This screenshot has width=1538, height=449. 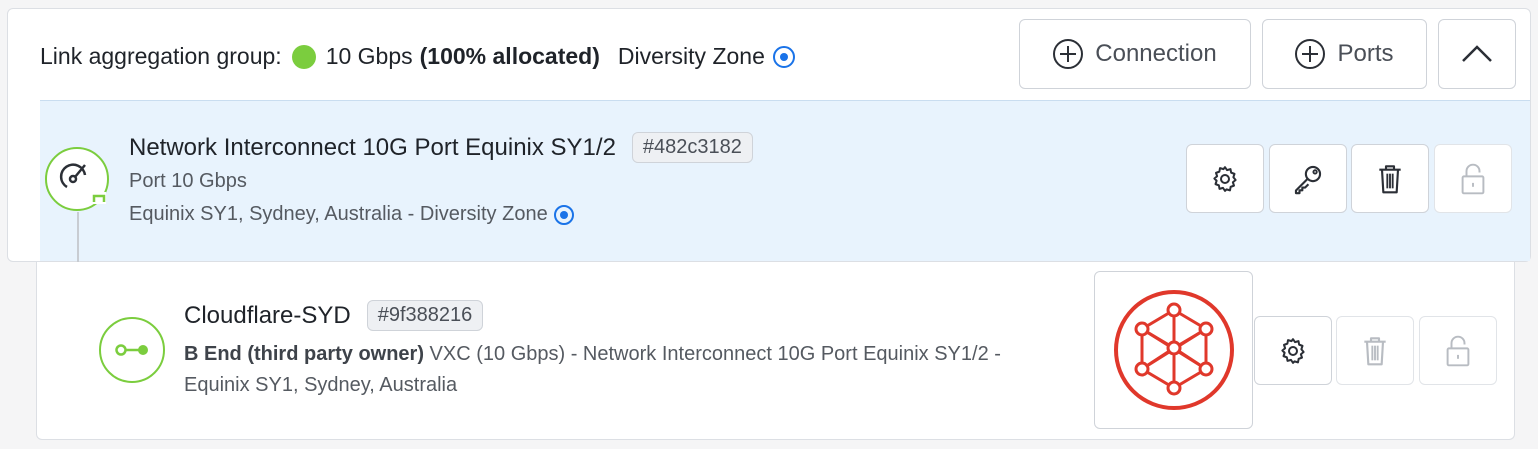 I want to click on add-connection-button: Connection, so click(x=1135, y=54).